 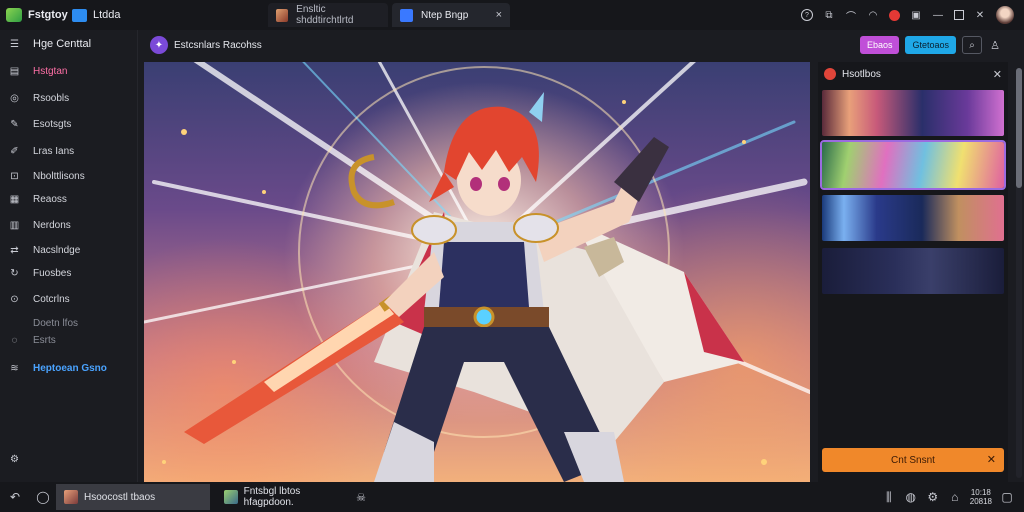 What do you see at coordinates (56, 323) in the screenshot?
I see `sidebar-item-label: Doetn lfos` at bounding box center [56, 323].